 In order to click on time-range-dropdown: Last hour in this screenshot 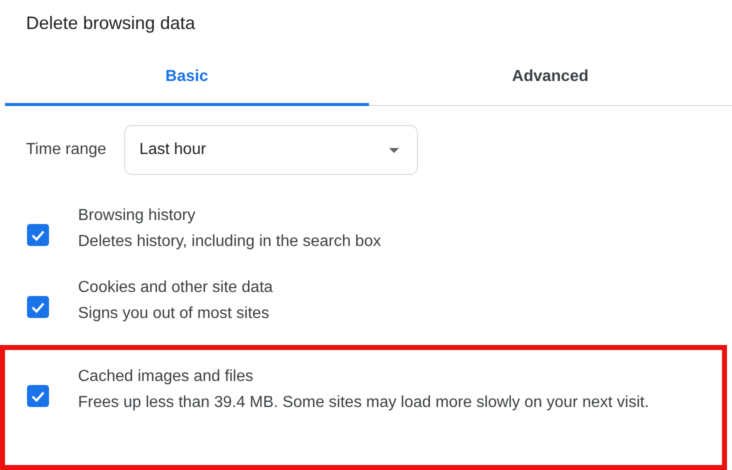, I will do `click(271, 150)`.